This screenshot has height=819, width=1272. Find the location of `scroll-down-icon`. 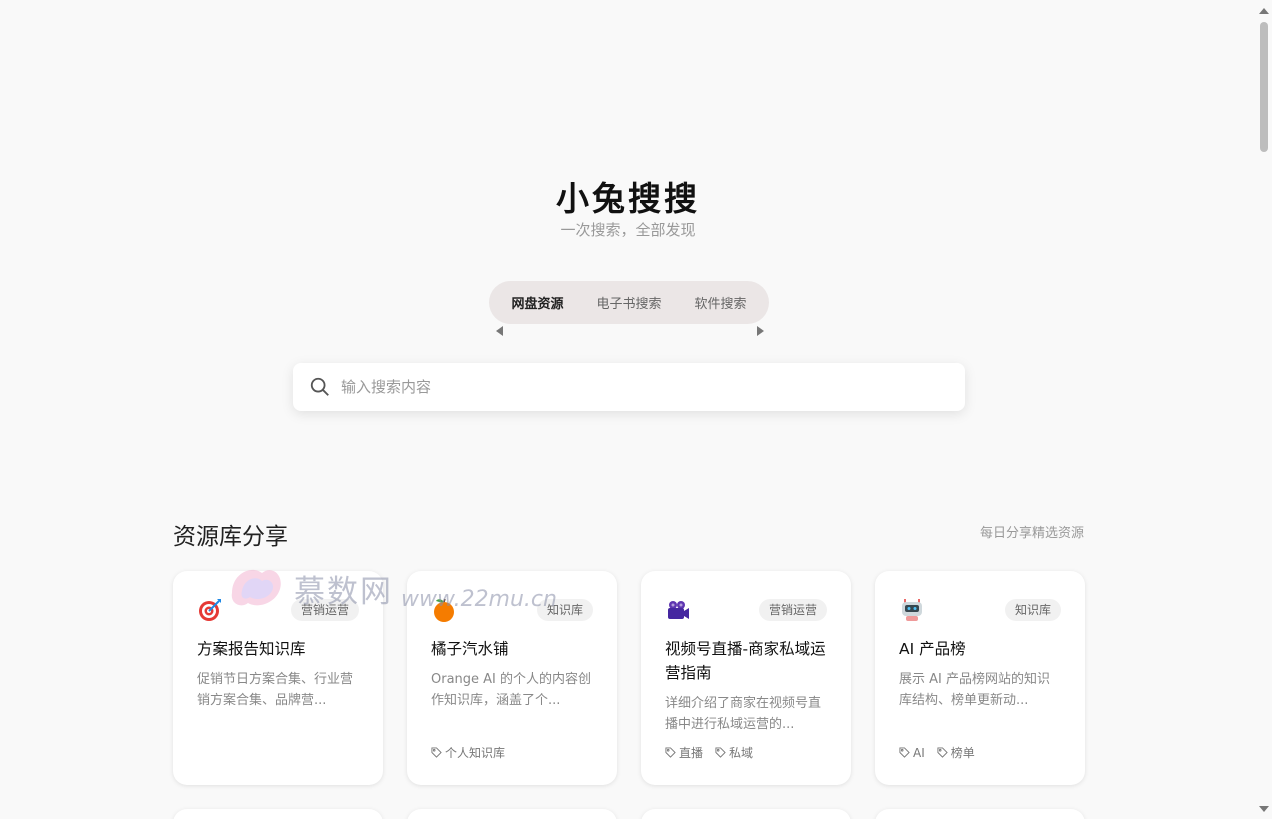

scroll-down-icon is located at coordinates (1264, 809).